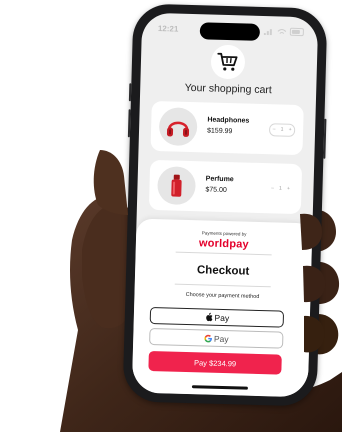 The height and width of the screenshot is (432, 342). I want to click on perfume-bottle-icon, so click(176, 185).